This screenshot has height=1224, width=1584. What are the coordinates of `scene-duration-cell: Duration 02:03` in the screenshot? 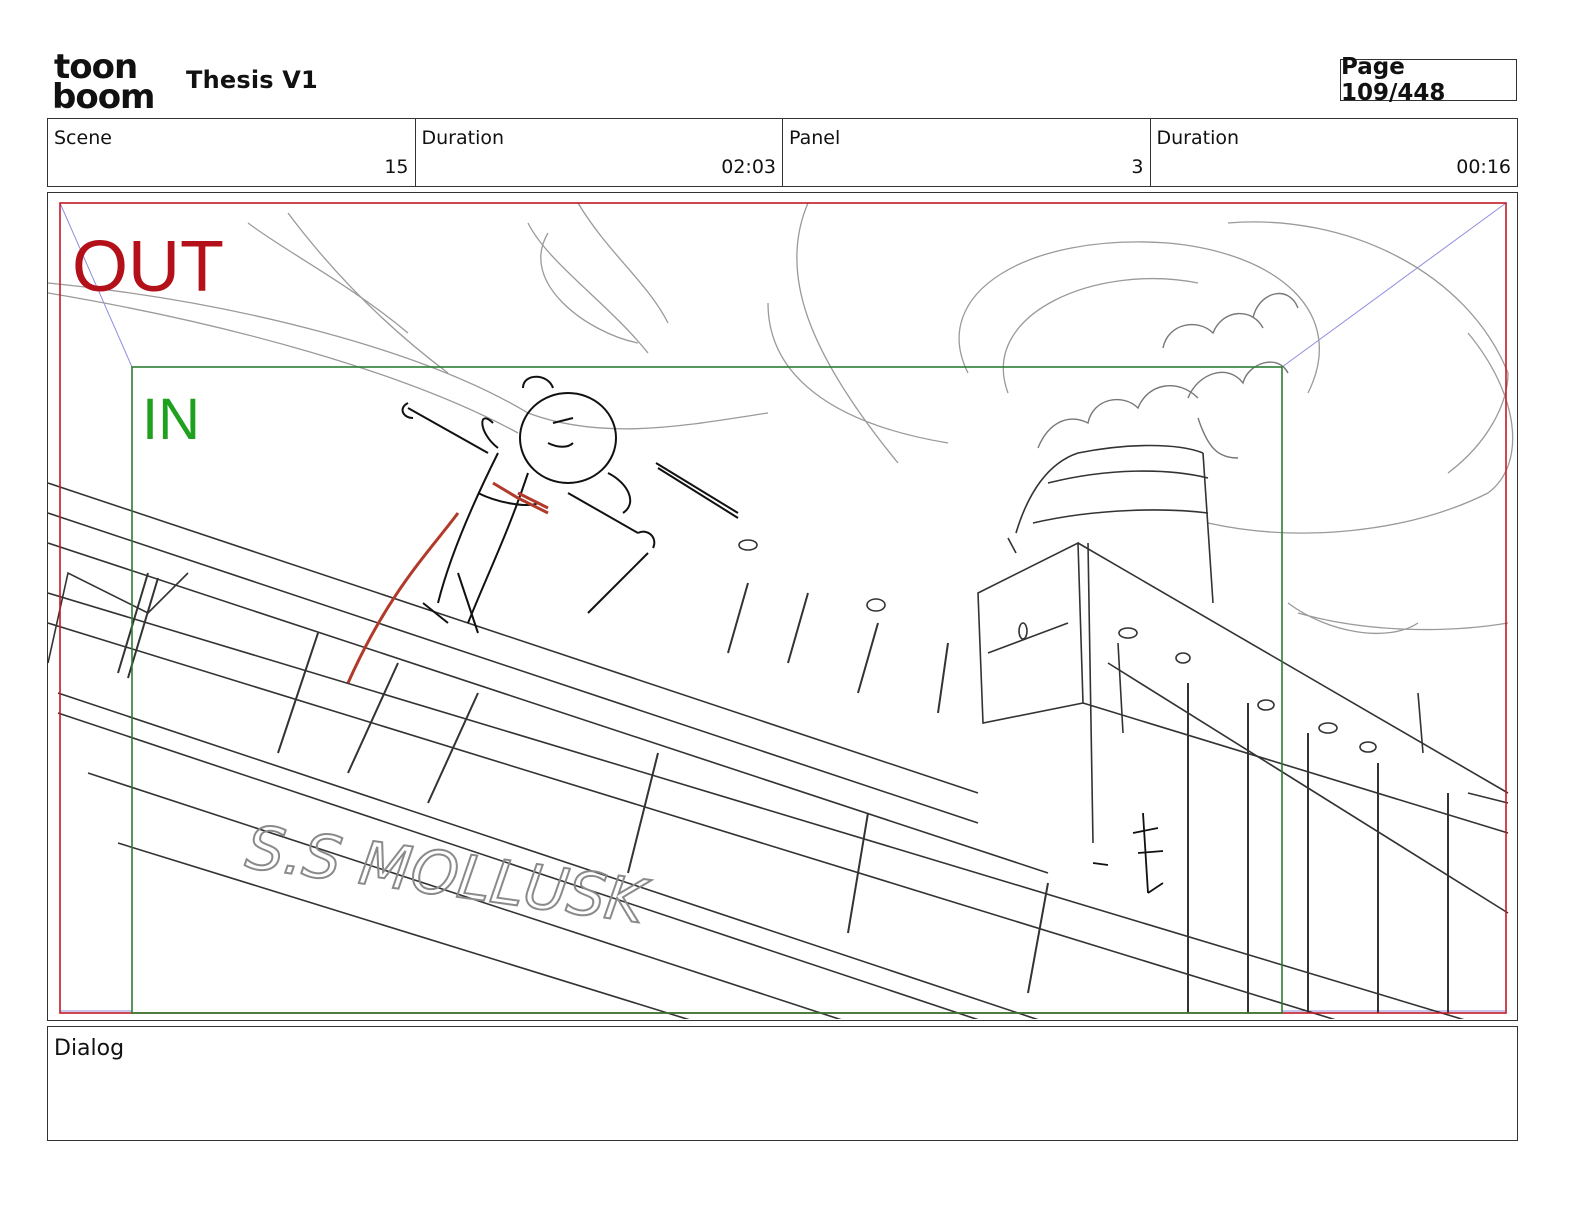 It's located at (599, 152).